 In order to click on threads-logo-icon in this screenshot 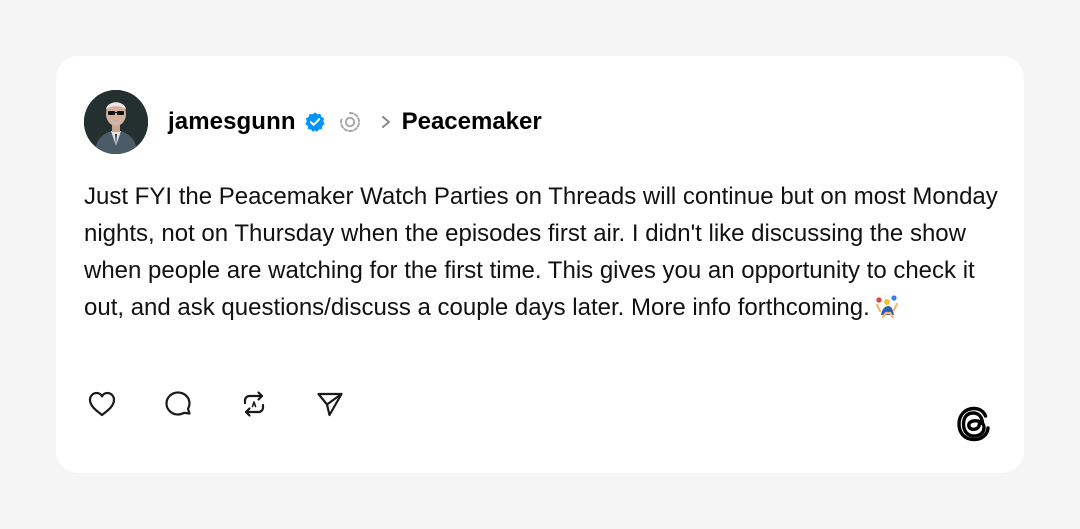, I will do `click(974, 424)`.